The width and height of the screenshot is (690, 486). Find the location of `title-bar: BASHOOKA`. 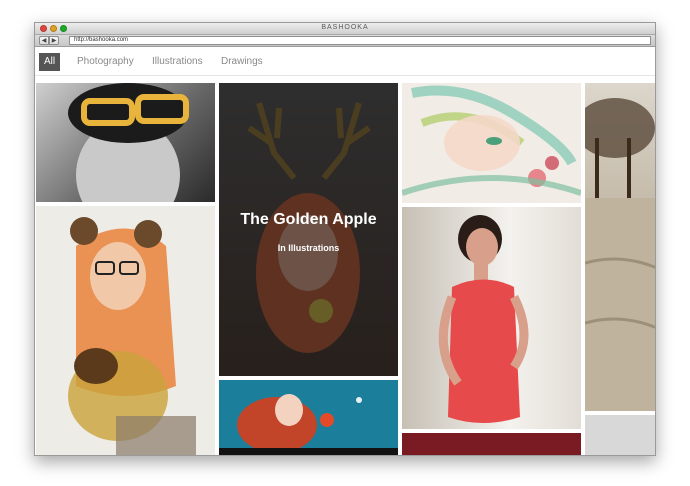

title-bar: BASHOOKA is located at coordinates (345, 29).